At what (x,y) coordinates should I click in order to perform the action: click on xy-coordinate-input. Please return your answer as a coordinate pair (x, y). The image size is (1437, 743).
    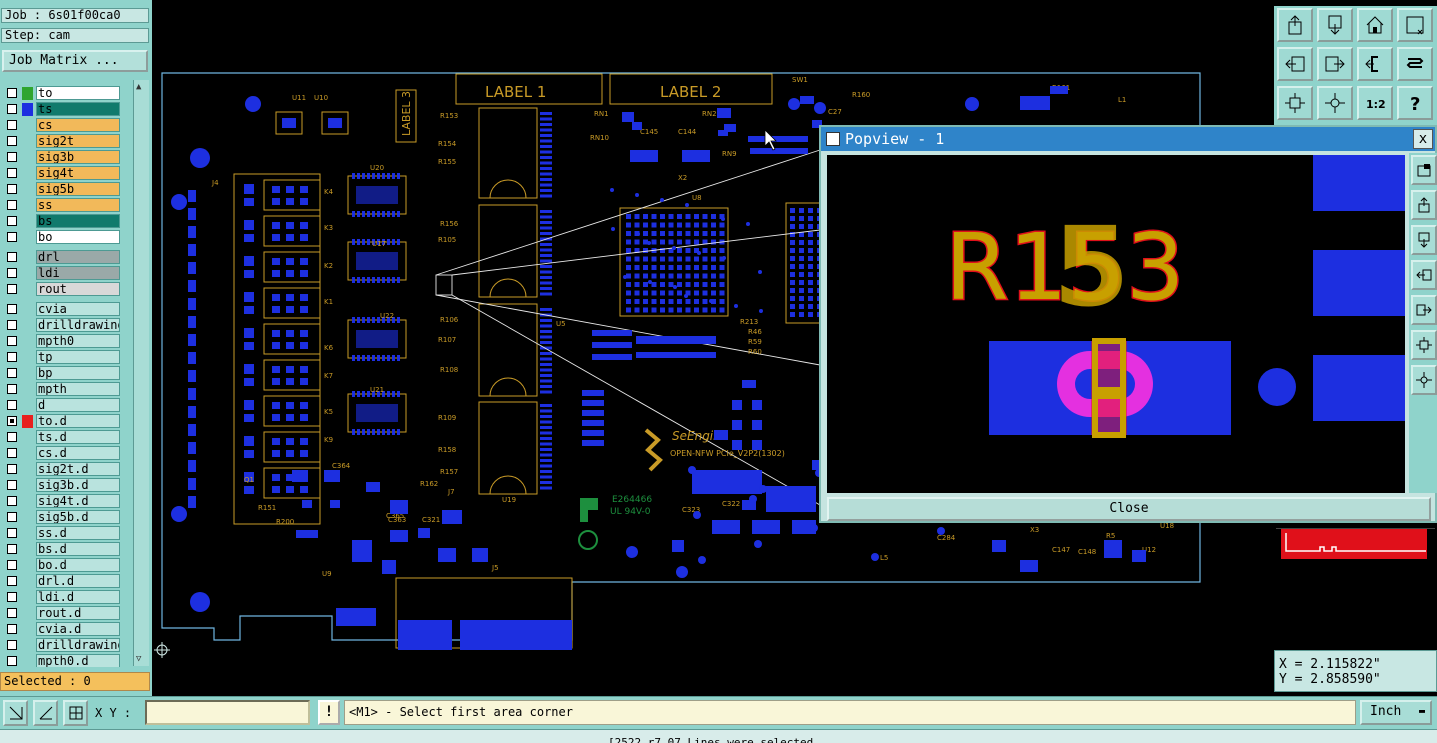
    Looking at the image, I should click on (227, 712).